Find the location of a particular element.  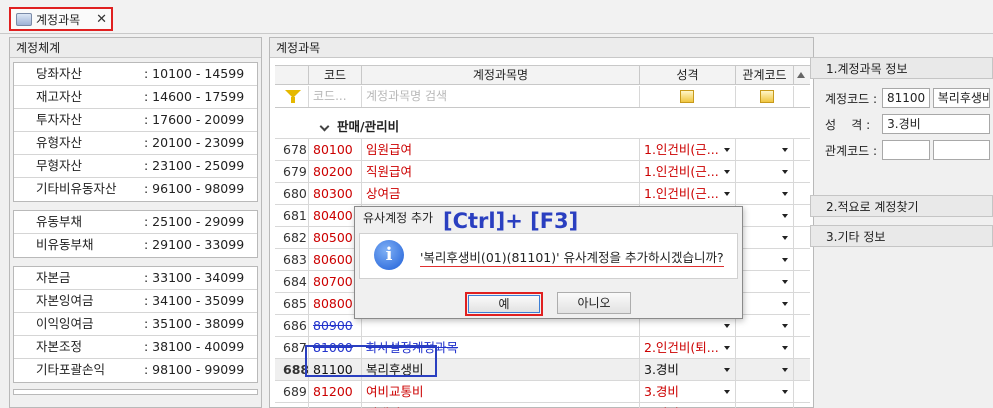

account-class-item: 비유동부채: 29100 - 33099 is located at coordinates (135, 245).